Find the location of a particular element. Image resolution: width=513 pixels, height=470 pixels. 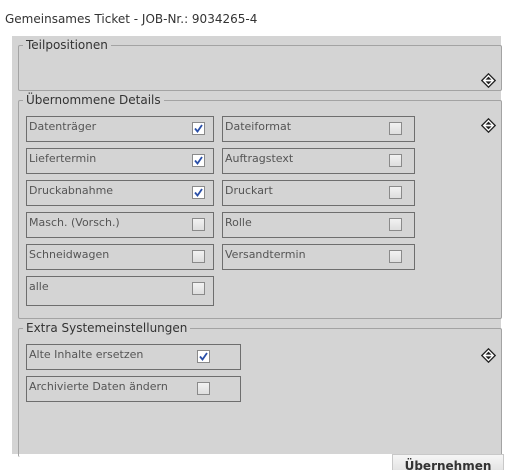

option-label: Masch. (Vorsch.) is located at coordinates (74, 222).